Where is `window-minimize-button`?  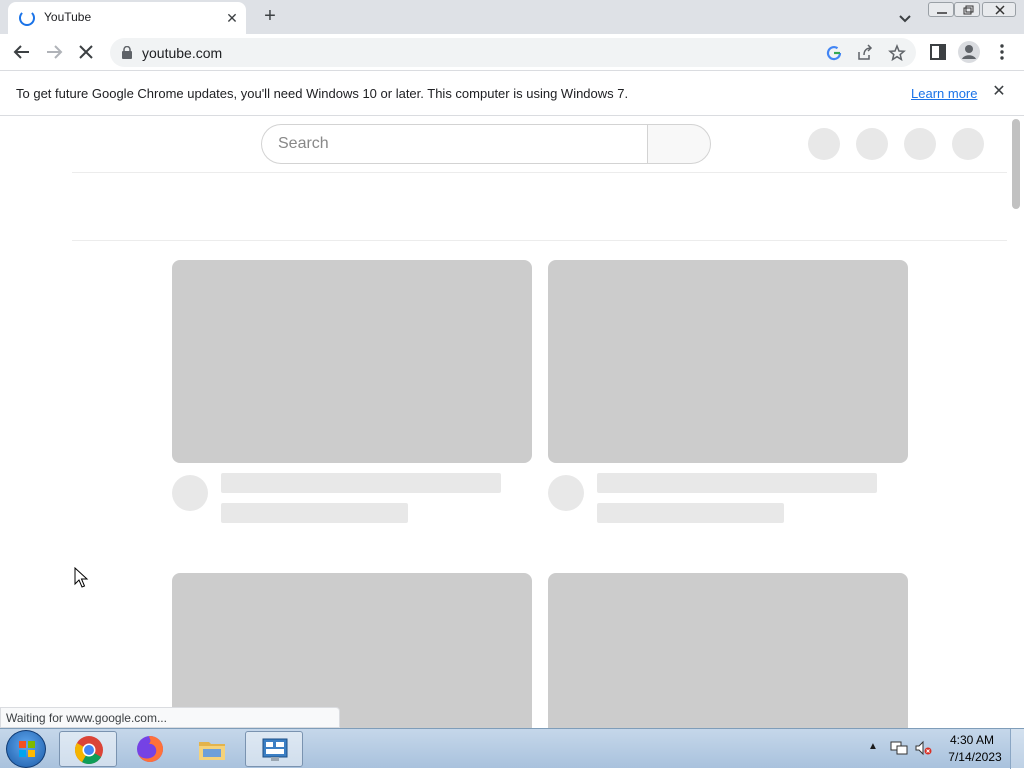
window-minimize-button is located at coordinates (941, 9).